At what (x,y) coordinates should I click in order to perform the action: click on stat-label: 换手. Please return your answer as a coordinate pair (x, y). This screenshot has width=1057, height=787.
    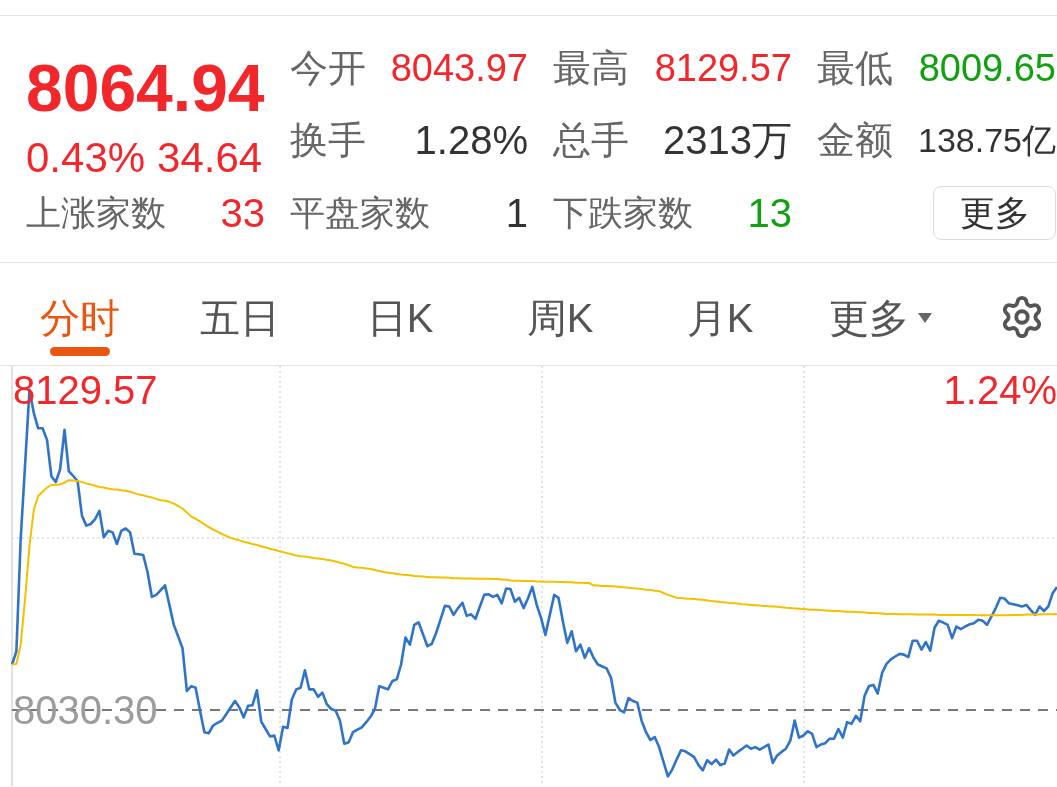
    Looking at the image, I should click on (328, 140).